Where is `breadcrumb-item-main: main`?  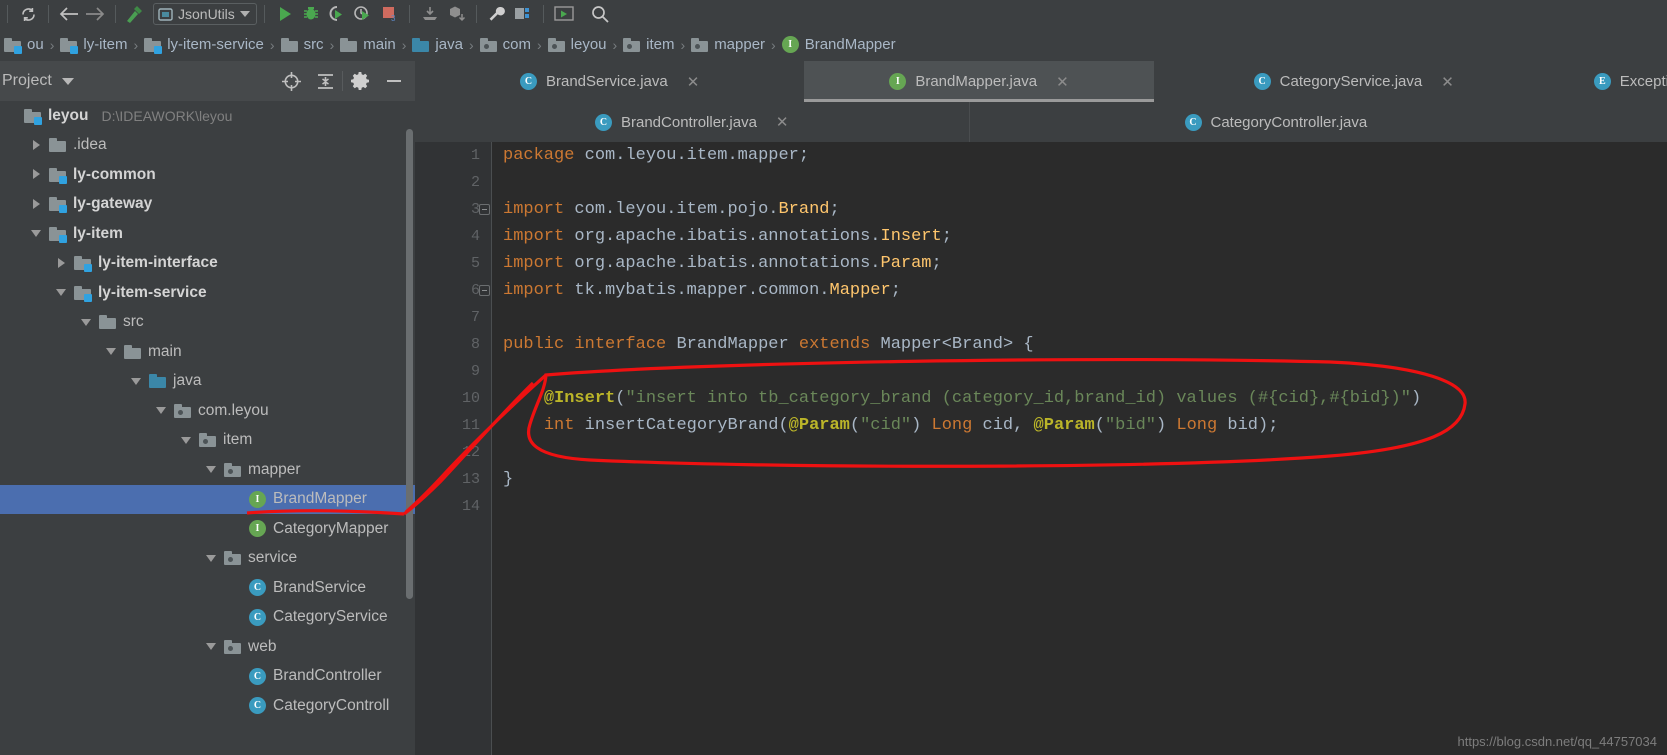
breadcrumb-item-main: main is located at coordinates (368, 44).